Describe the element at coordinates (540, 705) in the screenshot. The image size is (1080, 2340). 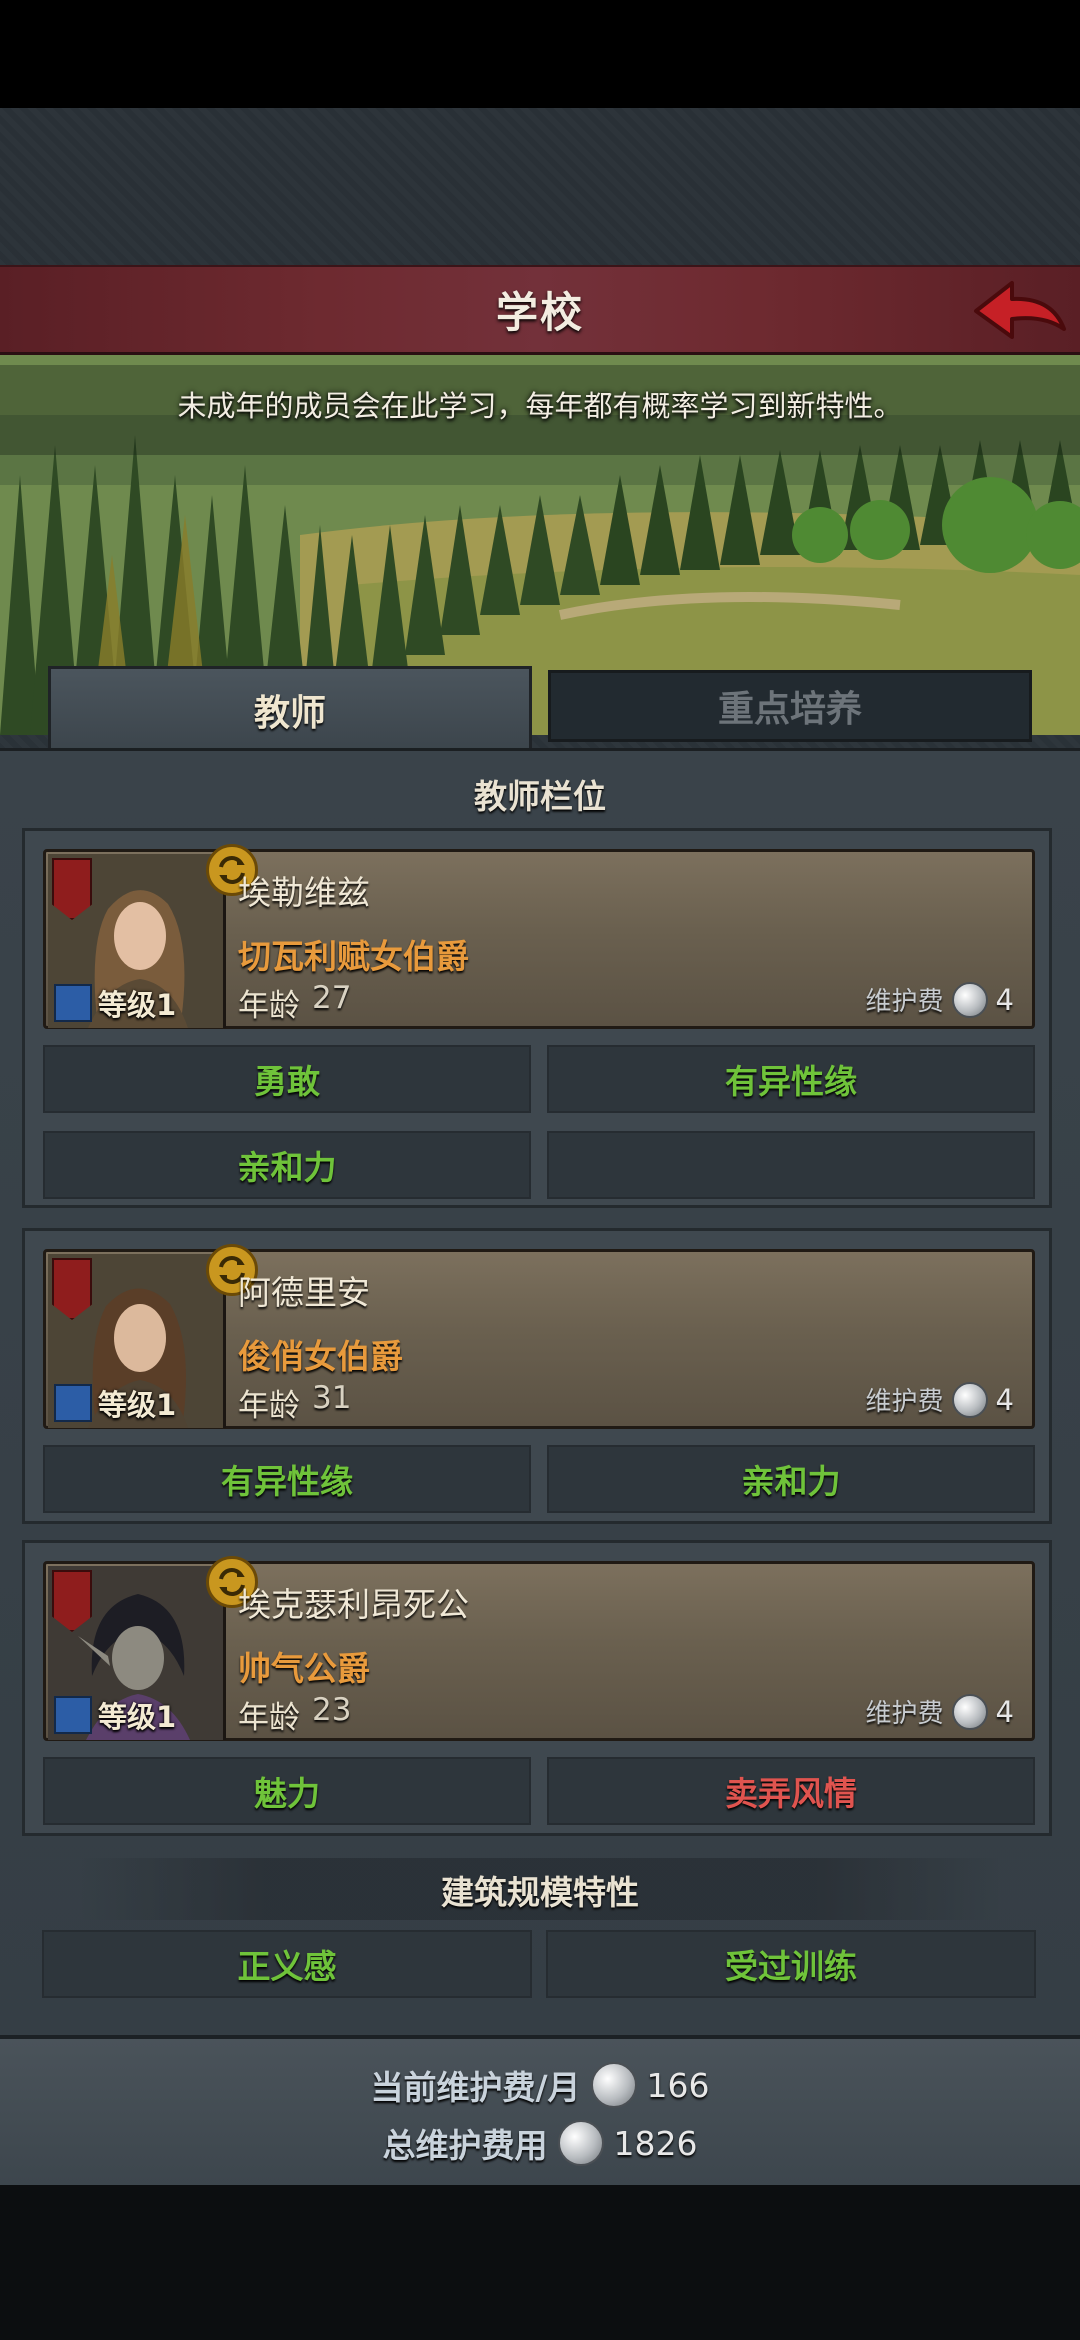
I see `tab-bar: 教师 重点培养` at that location.